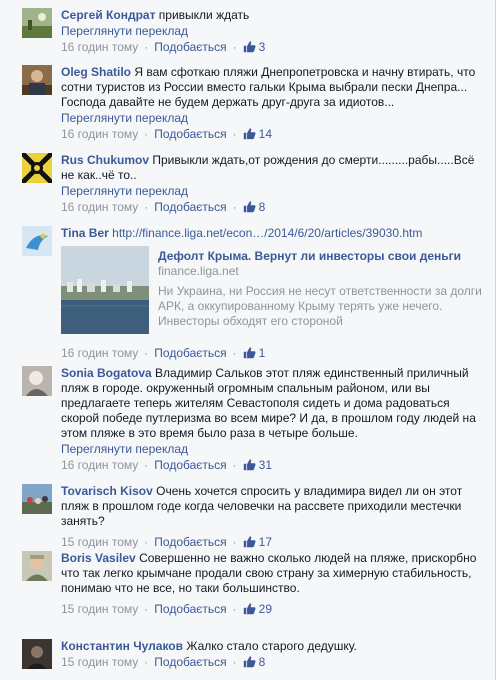  I want to click on like-count: 29, so click(257, 609).